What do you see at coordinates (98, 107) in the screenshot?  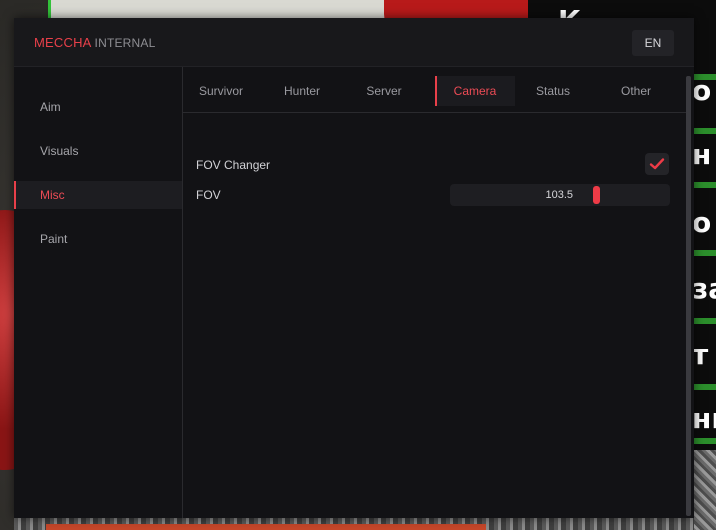 I see `sidebar-item-aim: Aim` at bounding box center [98, 107].